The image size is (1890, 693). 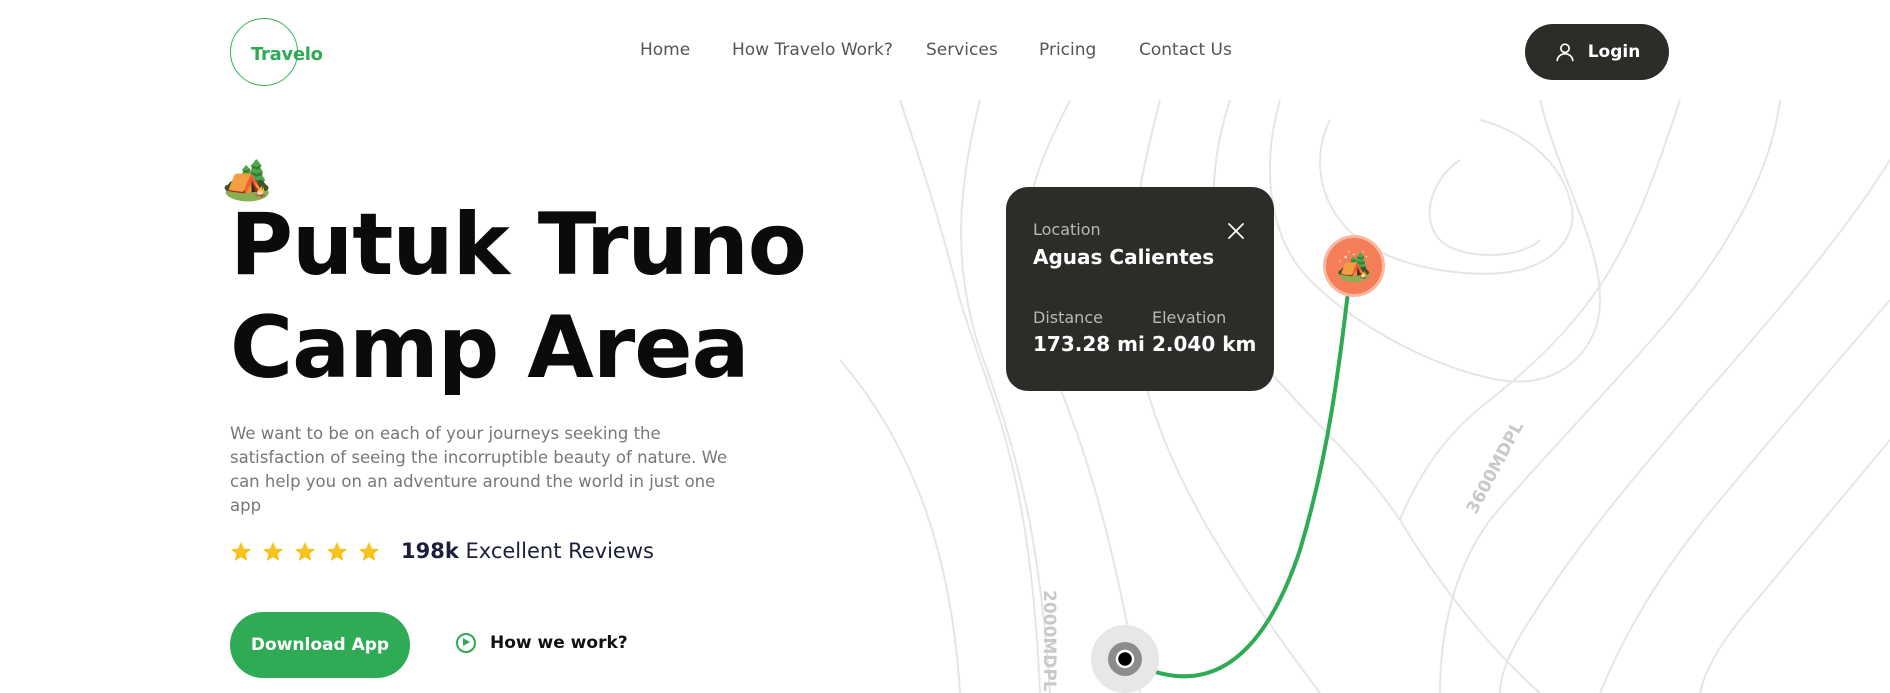 What do you see at coordinates (1185, 50) in the screenshot?
I see `nav-contact-us: Contact Us` at bounding box center [1185, 50].